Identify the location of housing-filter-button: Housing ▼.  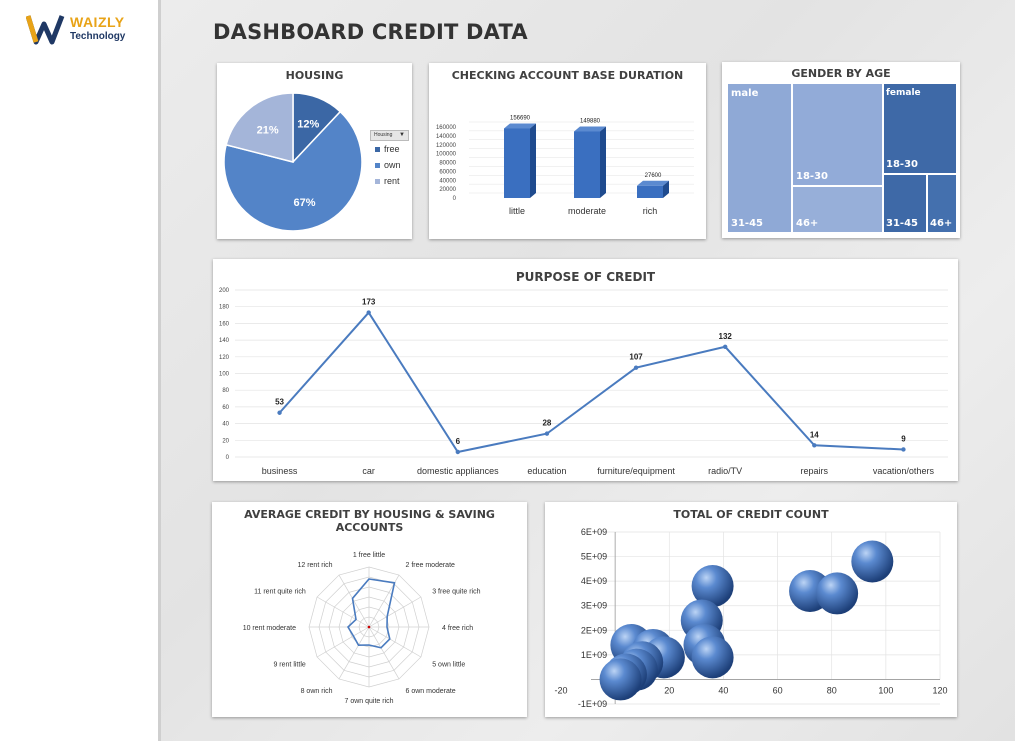
(389, 135).